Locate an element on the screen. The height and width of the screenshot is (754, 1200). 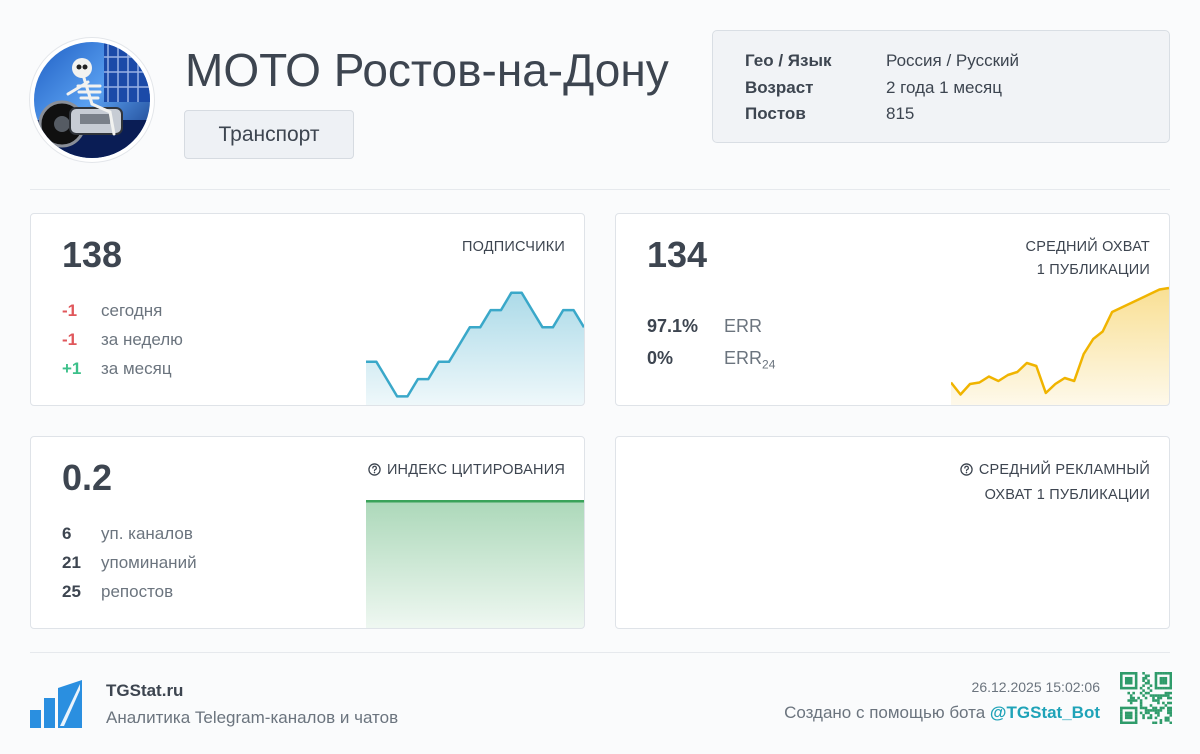
stat-label: уп. каналов is located at coordinates (147, 533).